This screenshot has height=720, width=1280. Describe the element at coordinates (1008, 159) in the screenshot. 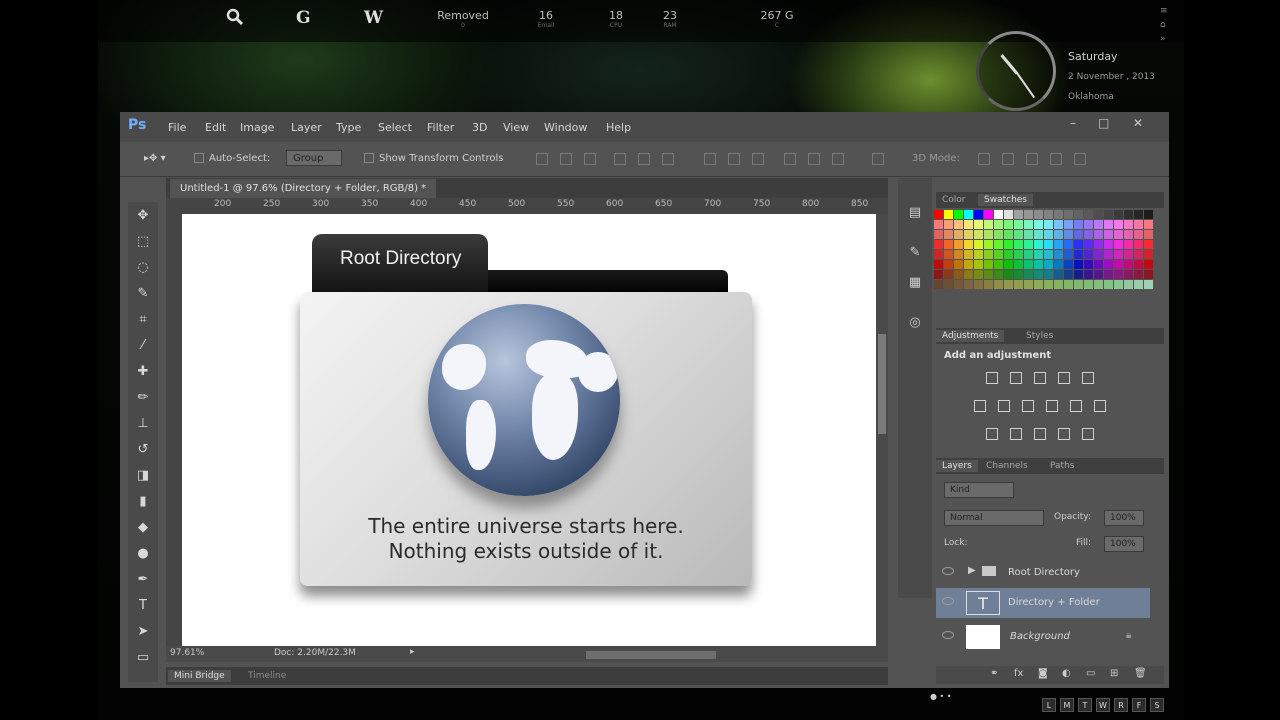

I see `3d-roll-icon` at that location.